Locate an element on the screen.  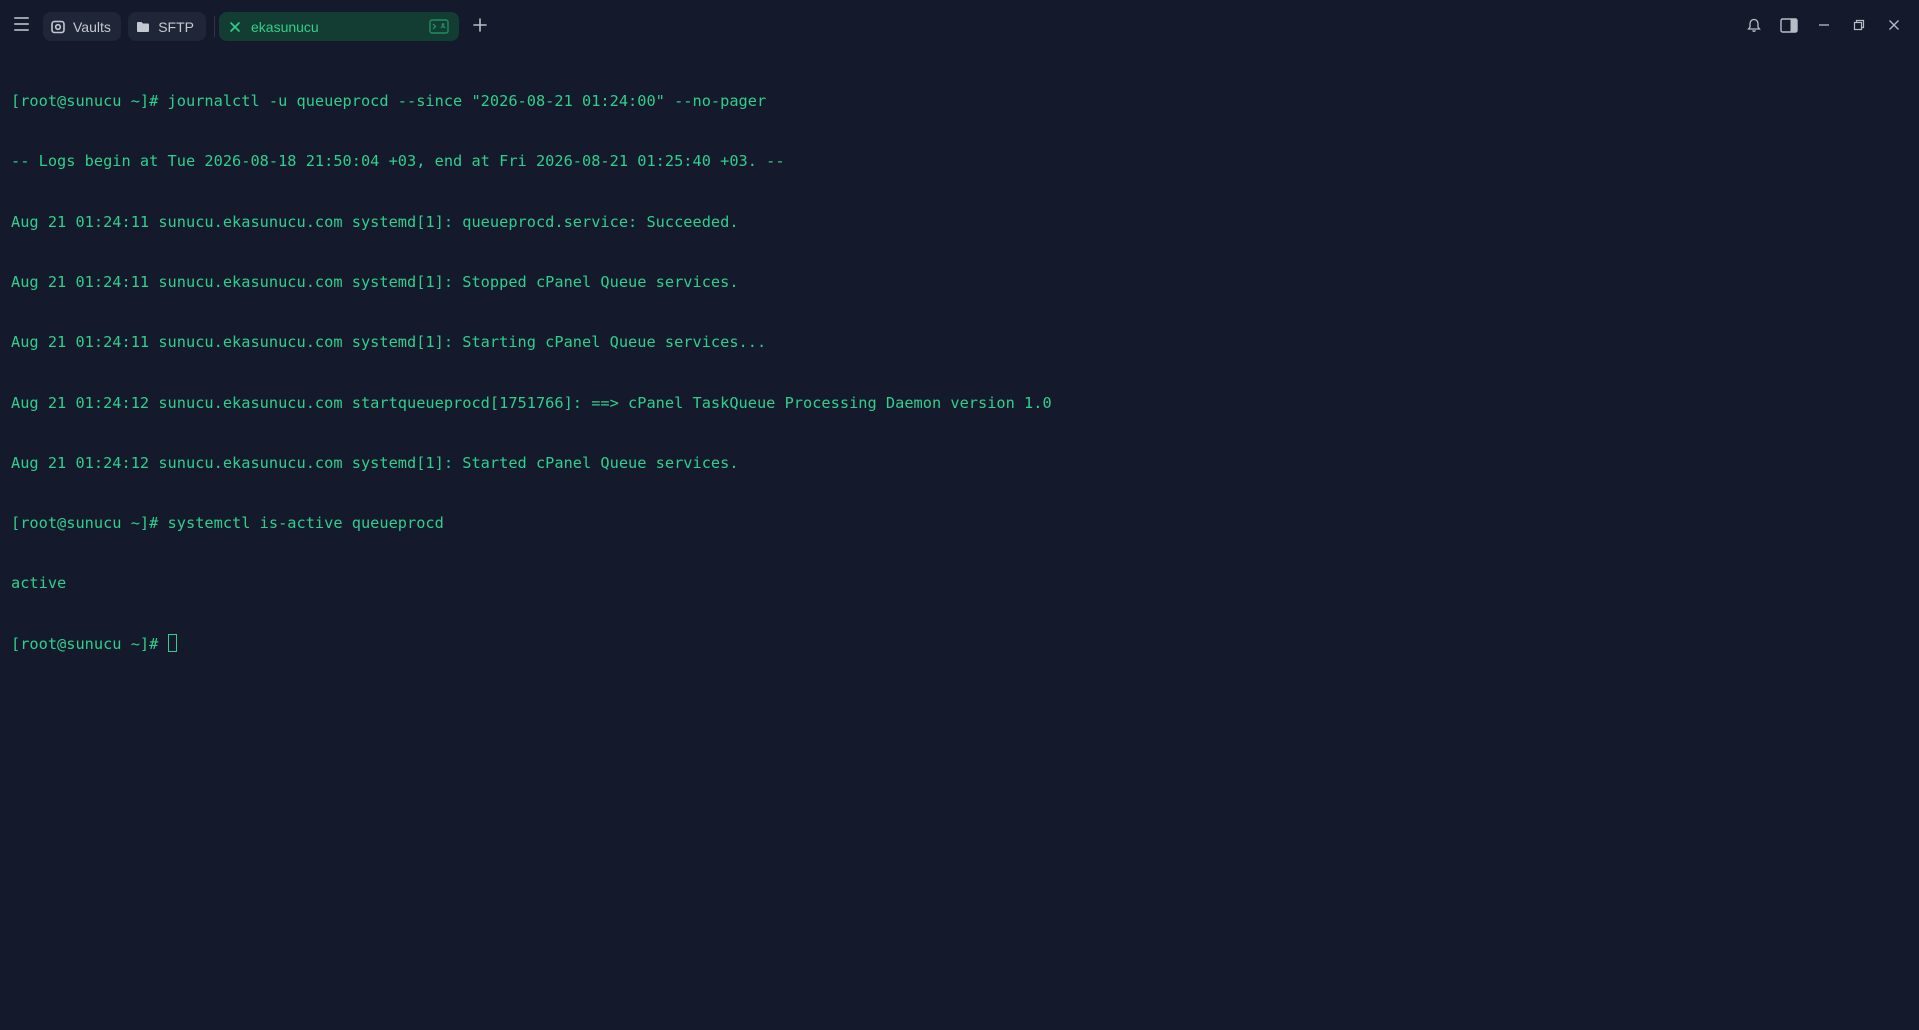
terminal-prompt: [root@sunucu ~]# is located at coordinates (89, 643).